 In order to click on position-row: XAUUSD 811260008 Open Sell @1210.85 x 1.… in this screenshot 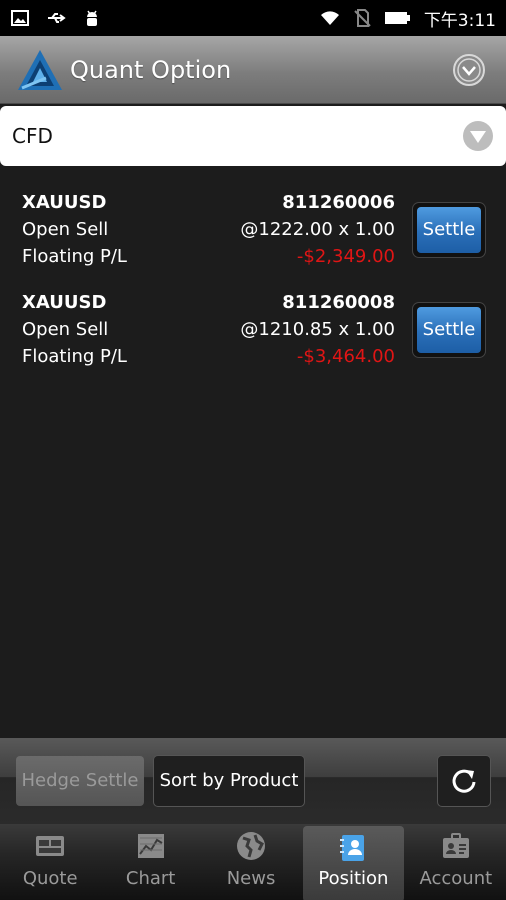, I will do `click(253, 340)`.